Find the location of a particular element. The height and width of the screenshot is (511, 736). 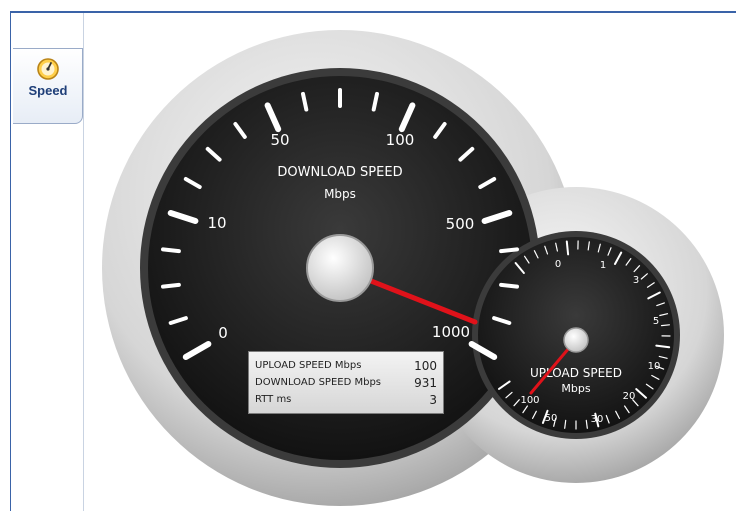

download-scale-label: 100 is located at coordinates (400, 140).